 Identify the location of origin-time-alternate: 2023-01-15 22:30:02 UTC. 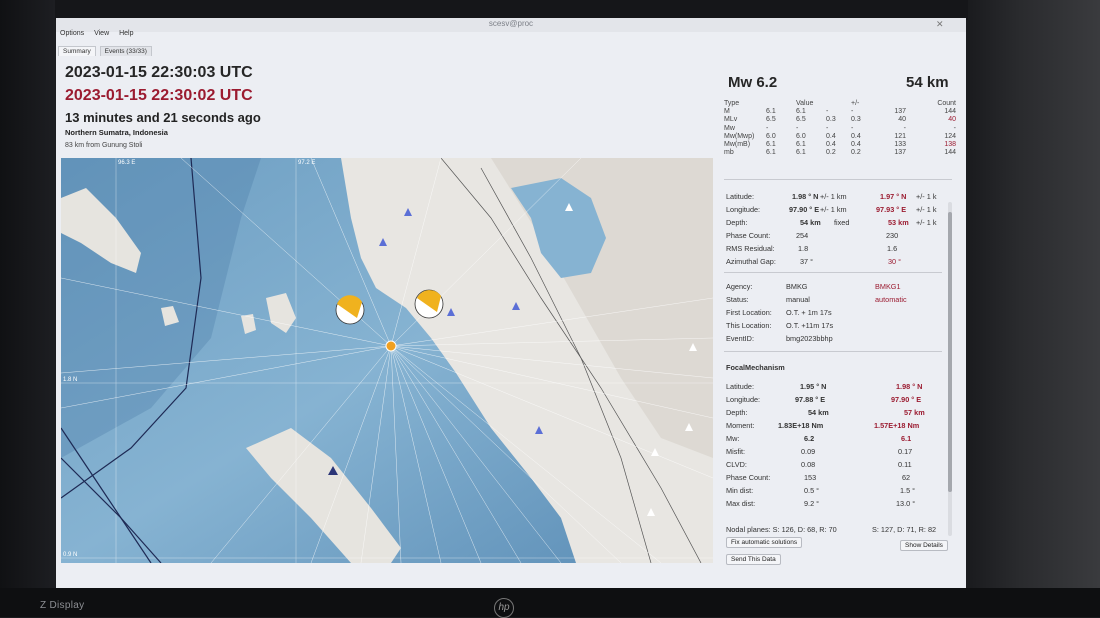
(159, 95).